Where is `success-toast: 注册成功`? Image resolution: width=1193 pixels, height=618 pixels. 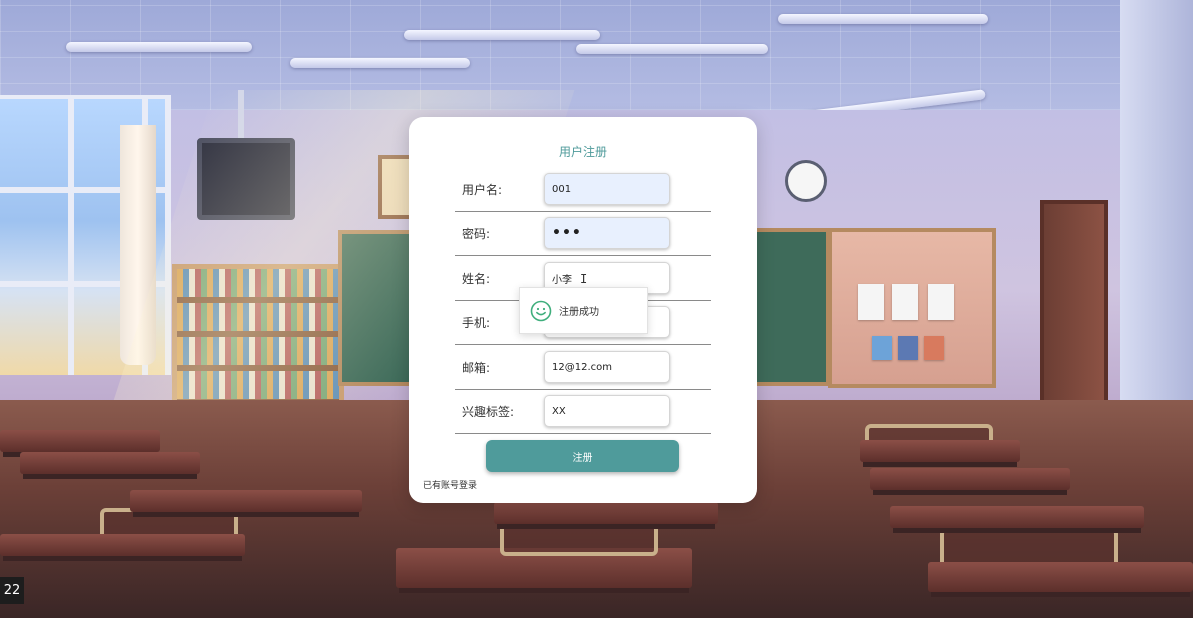 success-toast: 注册成功 is located at coordinates (583, 310).